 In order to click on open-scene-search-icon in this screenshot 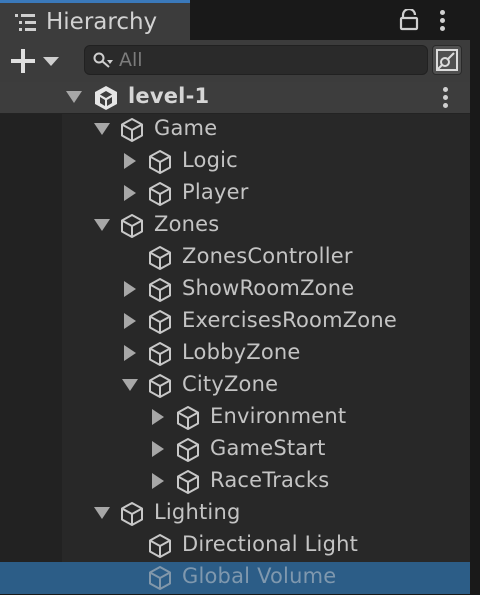, I will do `click(447, 60)`.